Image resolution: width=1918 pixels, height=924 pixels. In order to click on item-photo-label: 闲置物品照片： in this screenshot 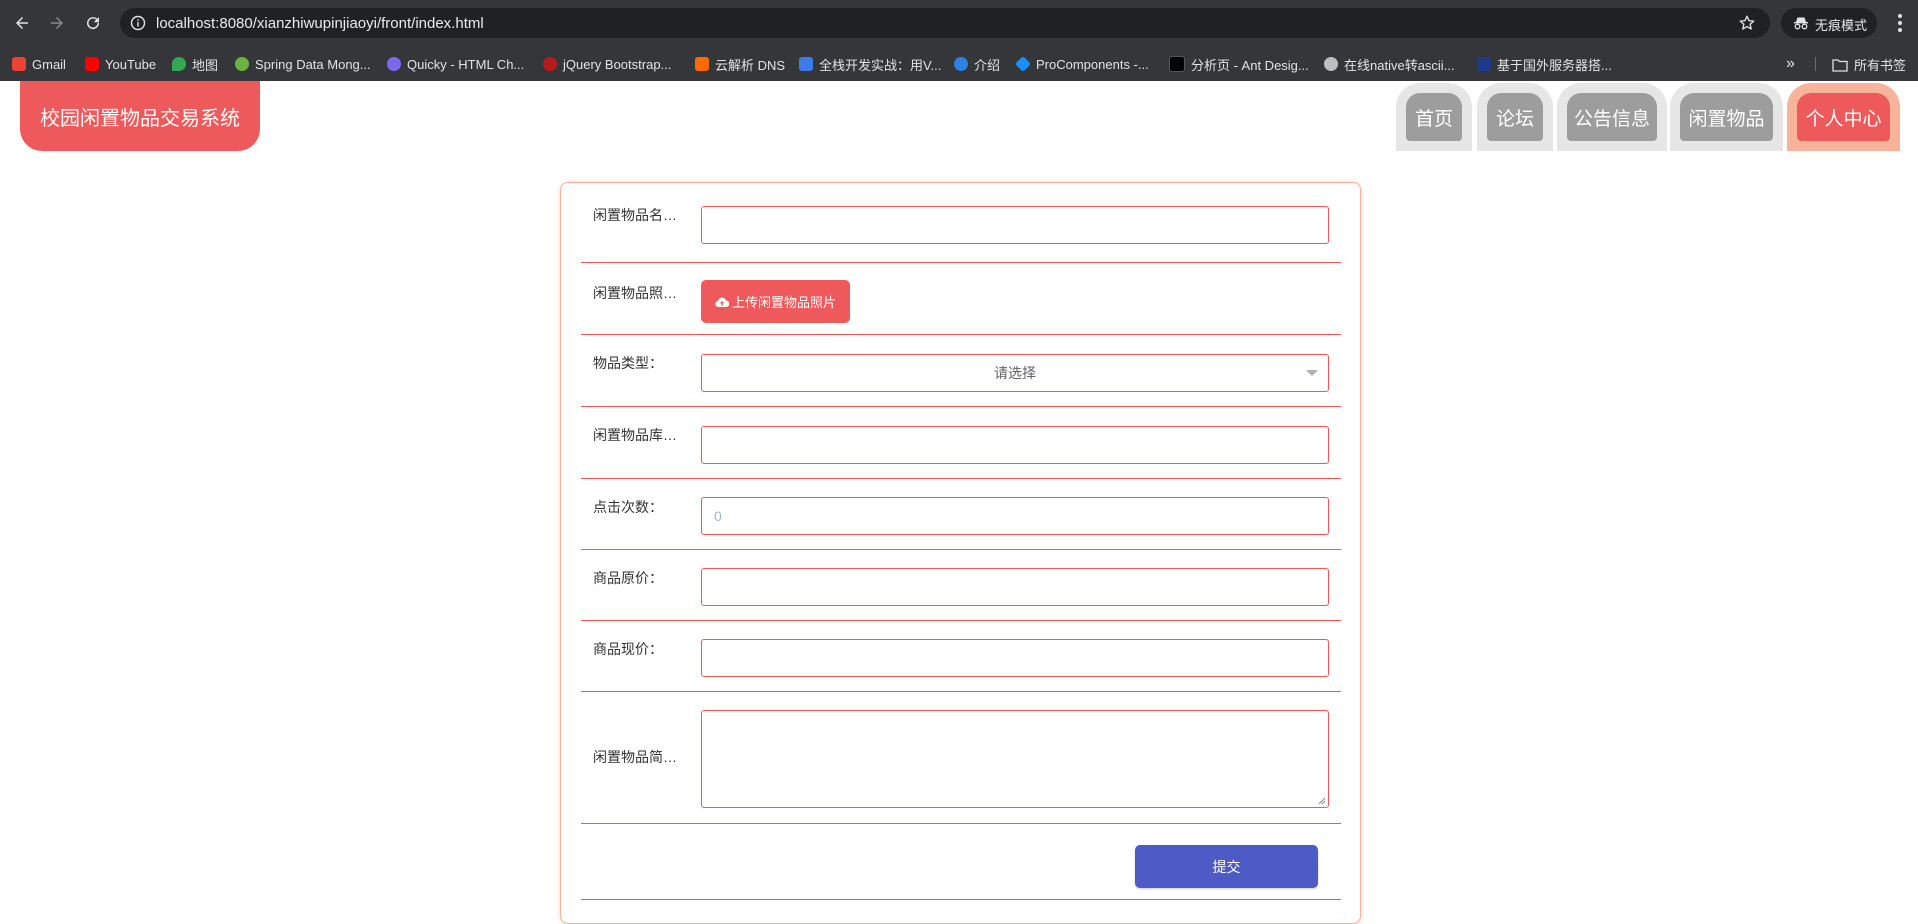, I will do `click(639, 293)`.